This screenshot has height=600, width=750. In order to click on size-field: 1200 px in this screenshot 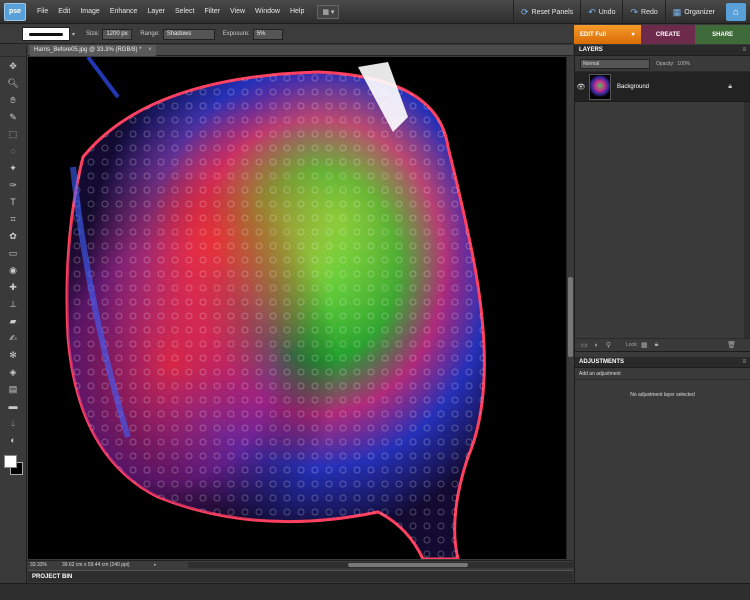, I will do `click(117, 34)`.